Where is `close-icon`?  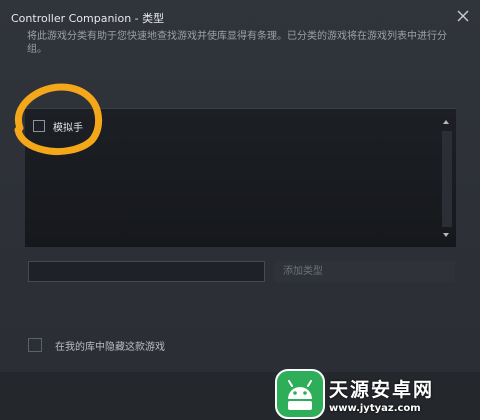
close-icon is located at coordinates (463, 16).